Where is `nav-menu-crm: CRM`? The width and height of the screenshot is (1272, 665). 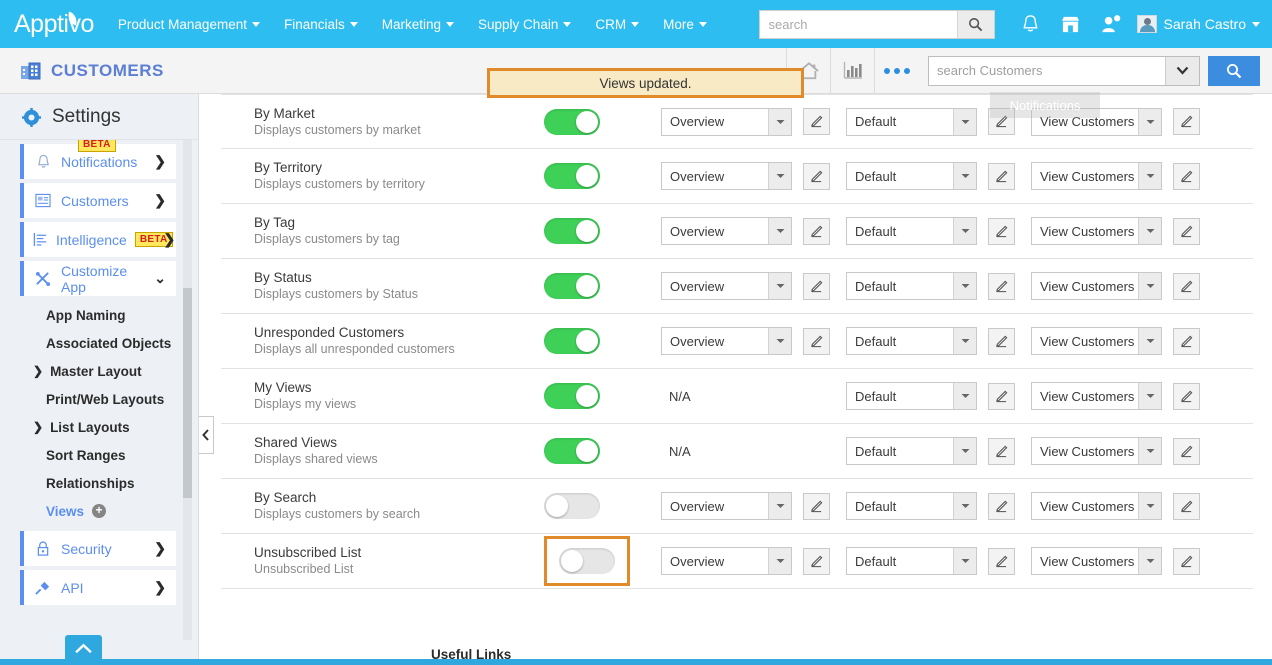 nav-menu-crm: CRM is located at coordinates (617, 24).